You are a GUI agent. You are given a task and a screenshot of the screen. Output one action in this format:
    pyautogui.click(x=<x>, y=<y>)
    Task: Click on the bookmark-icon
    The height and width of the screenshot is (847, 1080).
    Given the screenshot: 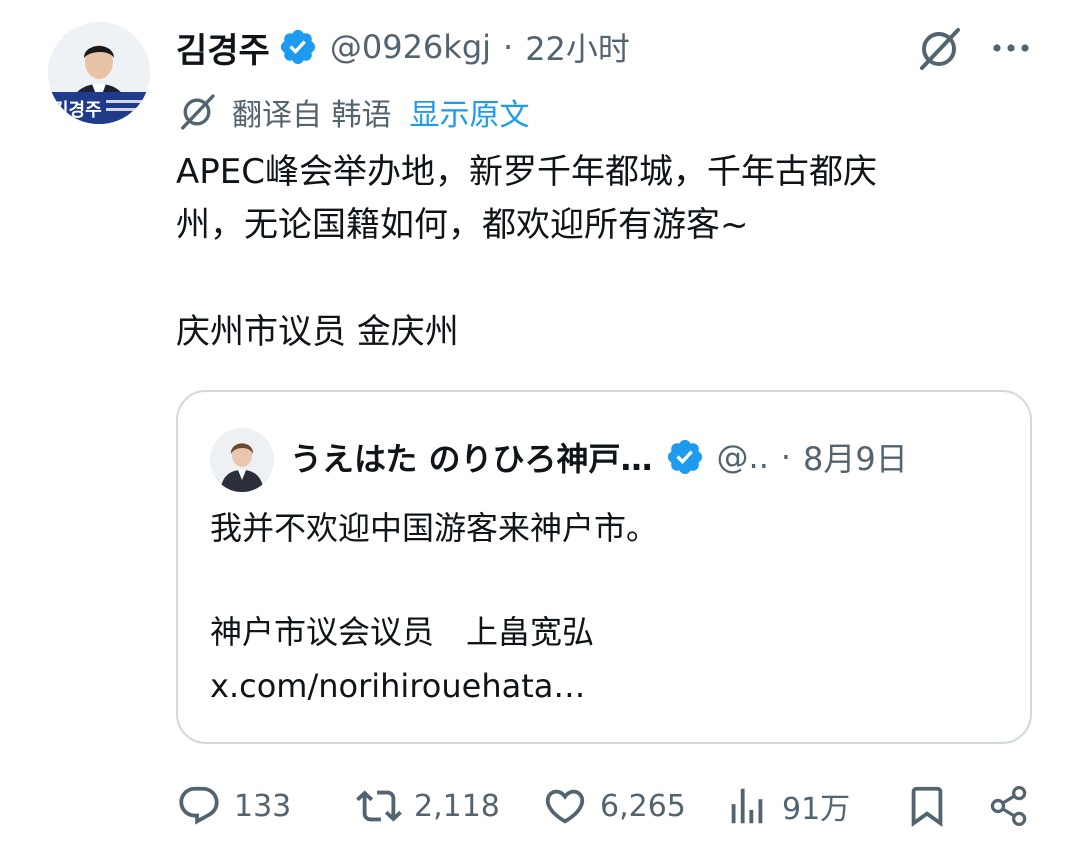 What is the action you would take?
    pyautogui.click(x=927, y=806)
    